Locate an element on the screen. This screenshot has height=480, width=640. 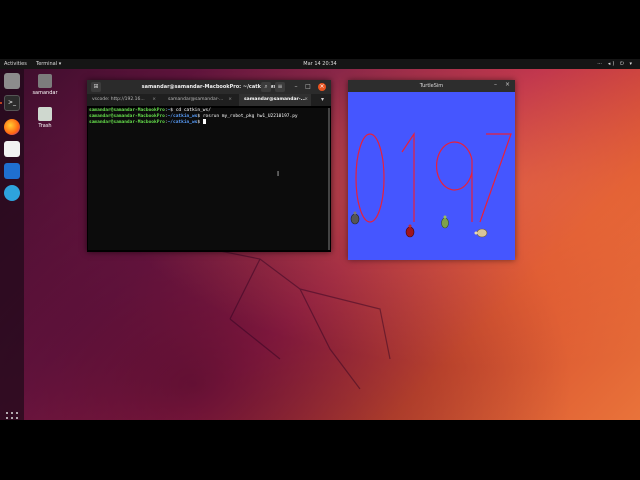
vscode-icon is located at coordinates (12, 171).